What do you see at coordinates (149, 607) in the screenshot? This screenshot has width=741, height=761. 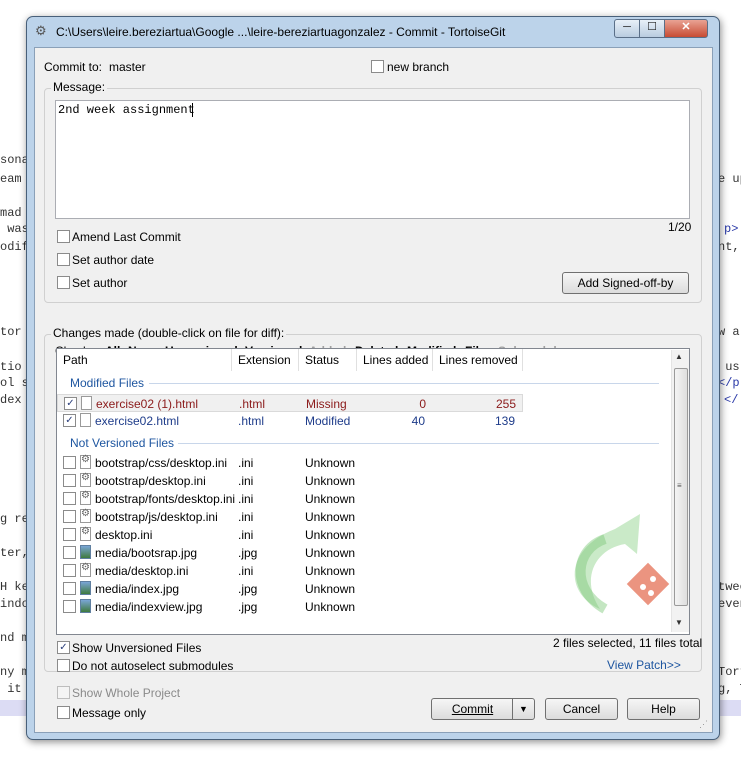 I see `file-path: media/indexview.jpg` at bounding box center [149, 607].